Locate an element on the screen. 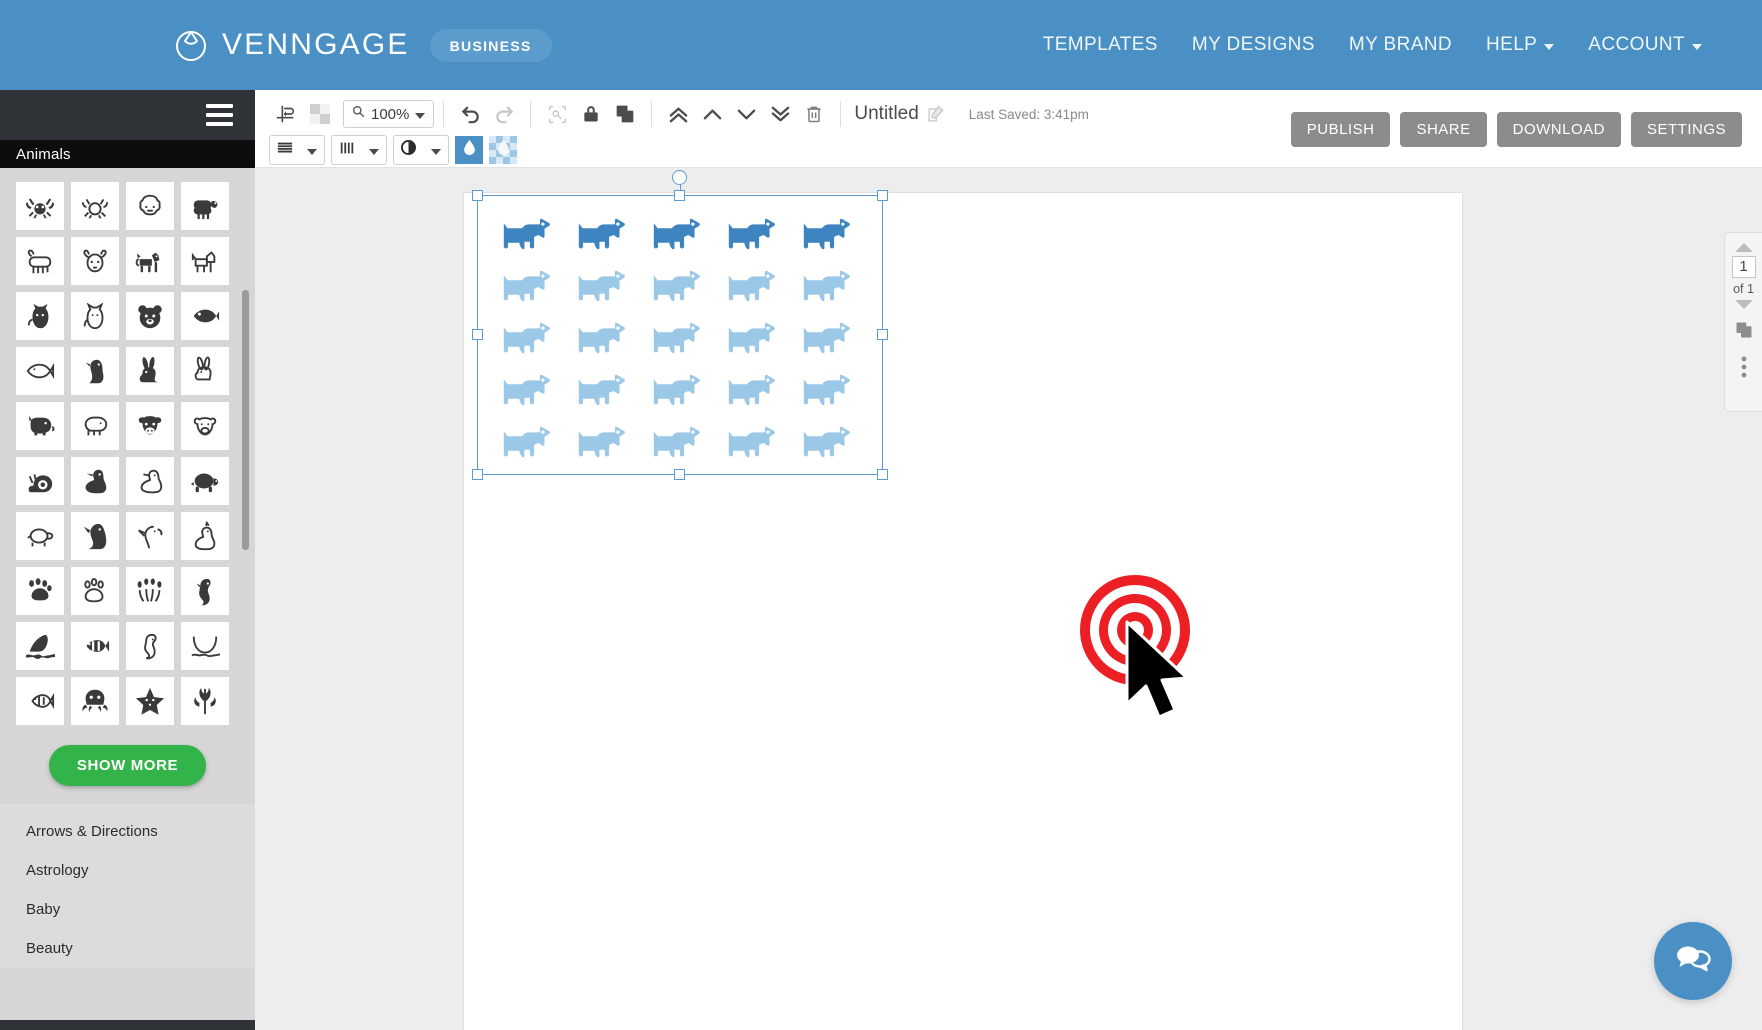 The width and height of the screenshot is (1762, 1030). library-icon-cow-outline is located at coordinates (205, 426).